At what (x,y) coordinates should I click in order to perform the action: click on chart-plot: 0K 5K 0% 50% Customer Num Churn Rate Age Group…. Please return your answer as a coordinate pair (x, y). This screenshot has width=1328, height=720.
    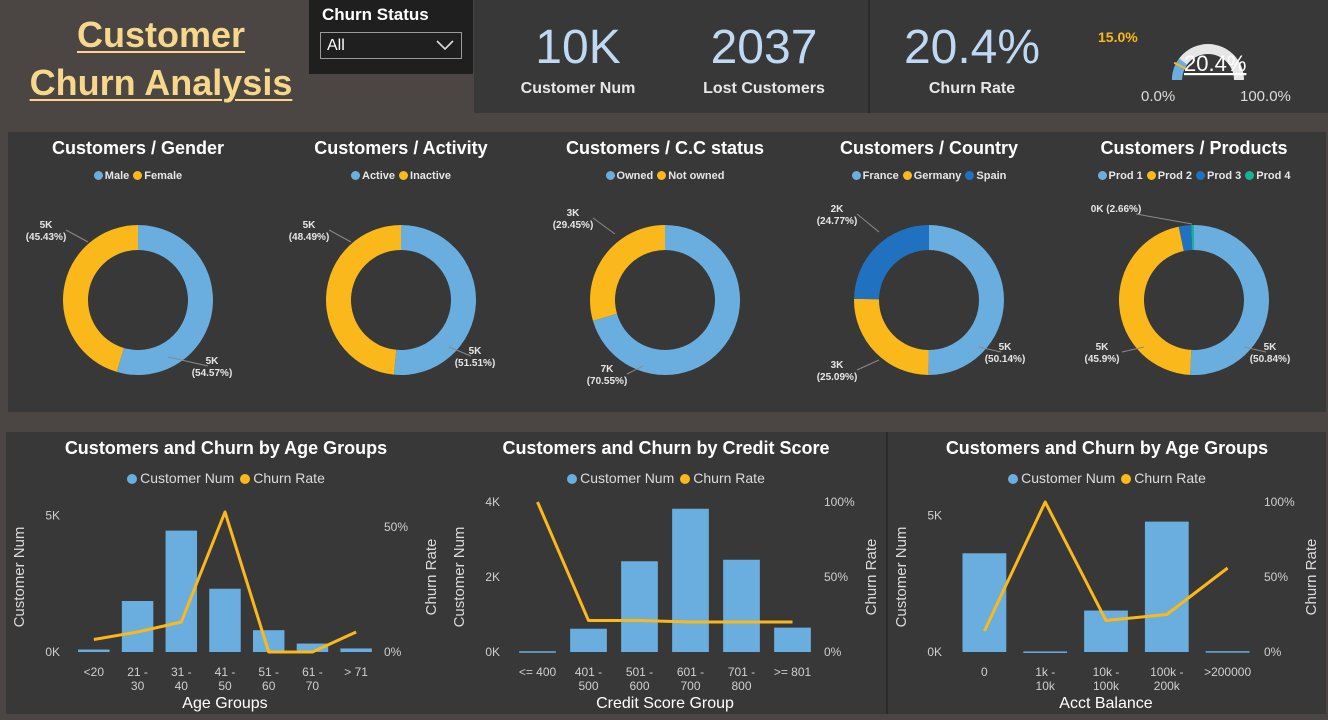
    Looking at the image, I should click on (225, 610).